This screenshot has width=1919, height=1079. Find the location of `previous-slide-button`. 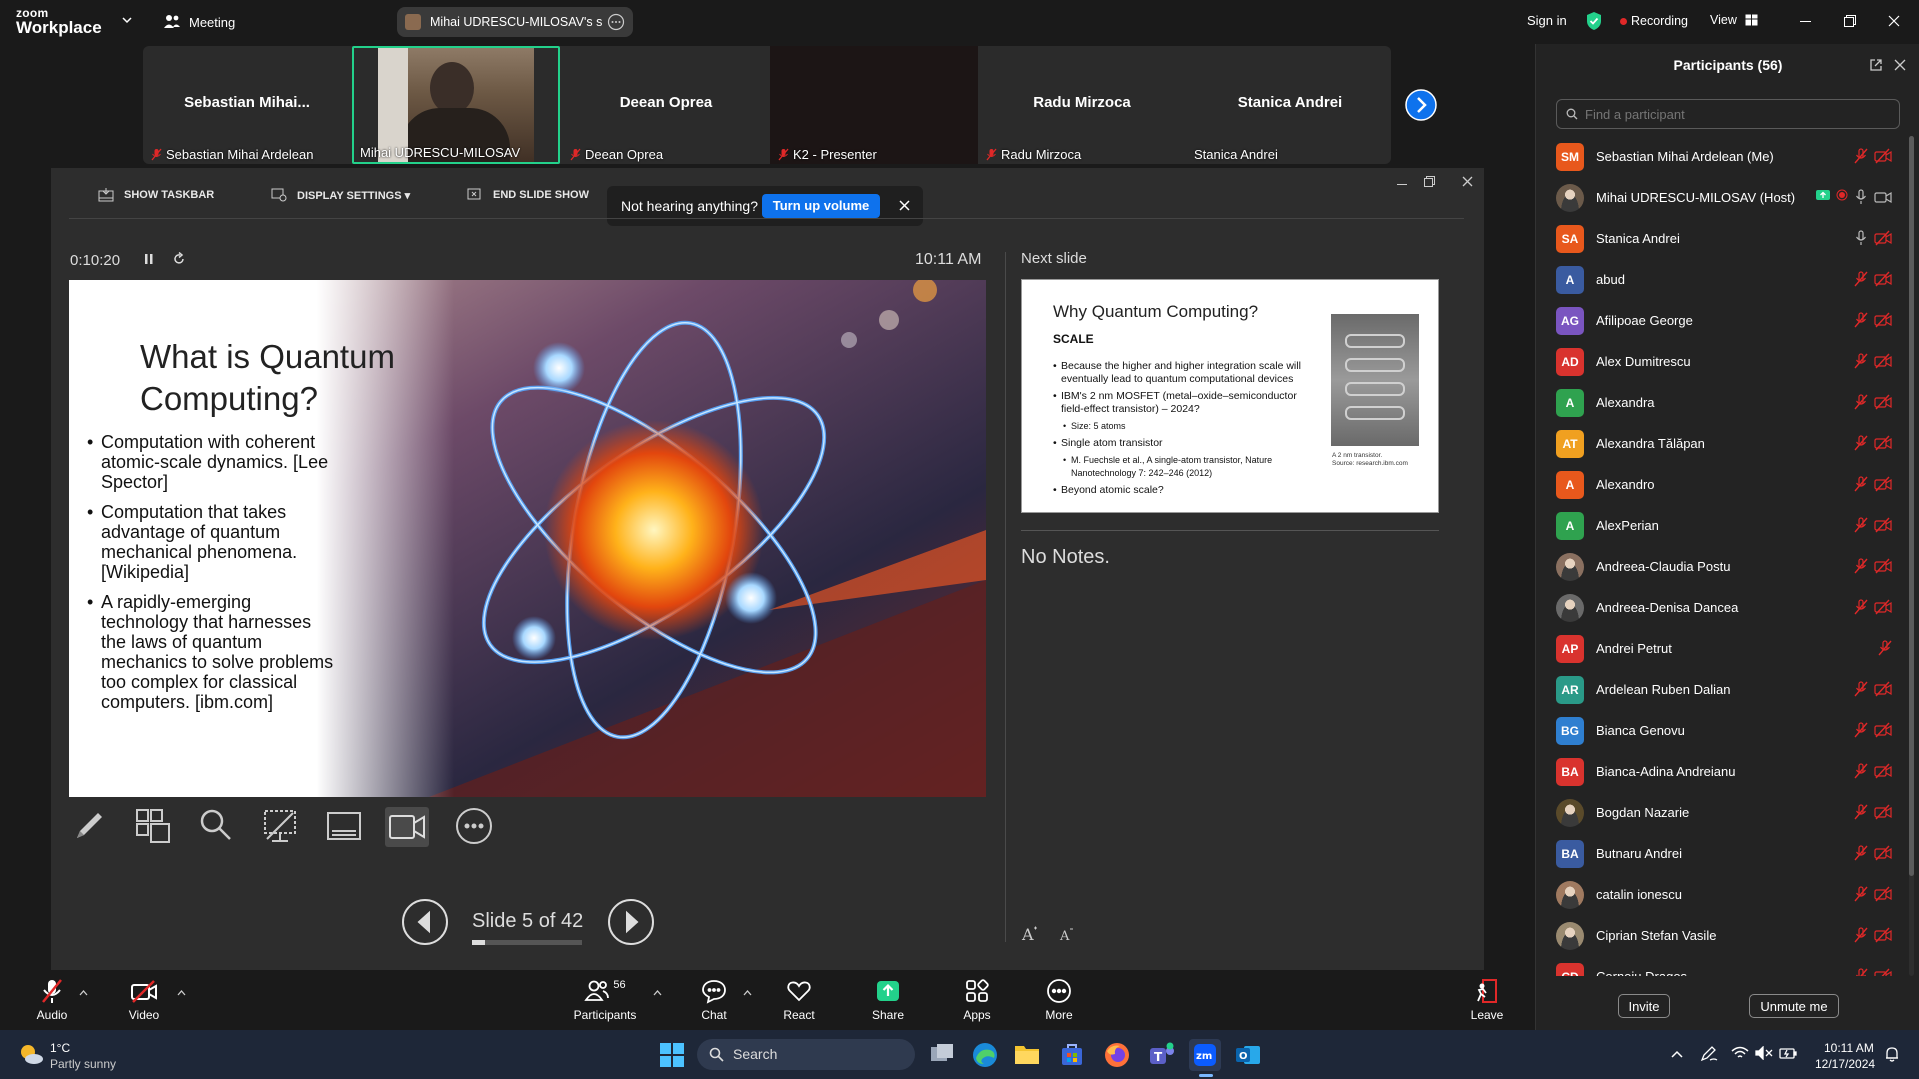

previous-slide-button is located at coordinates (425, 922).